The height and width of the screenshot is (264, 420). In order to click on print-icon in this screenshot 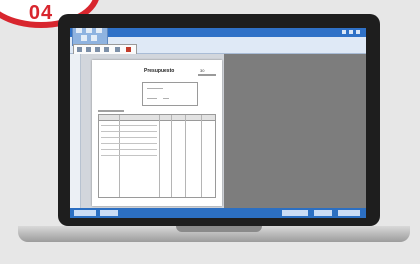, I will do `click(106, 49)`.